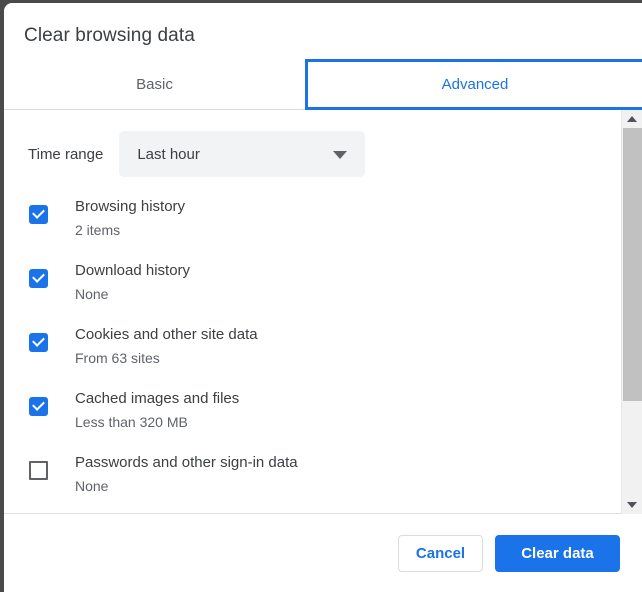 The image size is (642, 592). Describe the element at coordinates (557, 553) in the screenshot. I see `clear-data-button: Clear data` at that location.